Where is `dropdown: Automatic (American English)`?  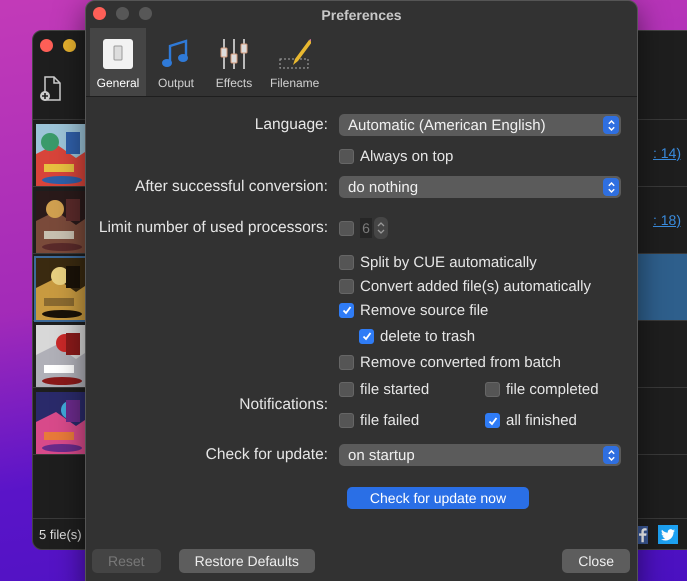
dropdown: Automatic (American English) is located at coordinates (480, 125).